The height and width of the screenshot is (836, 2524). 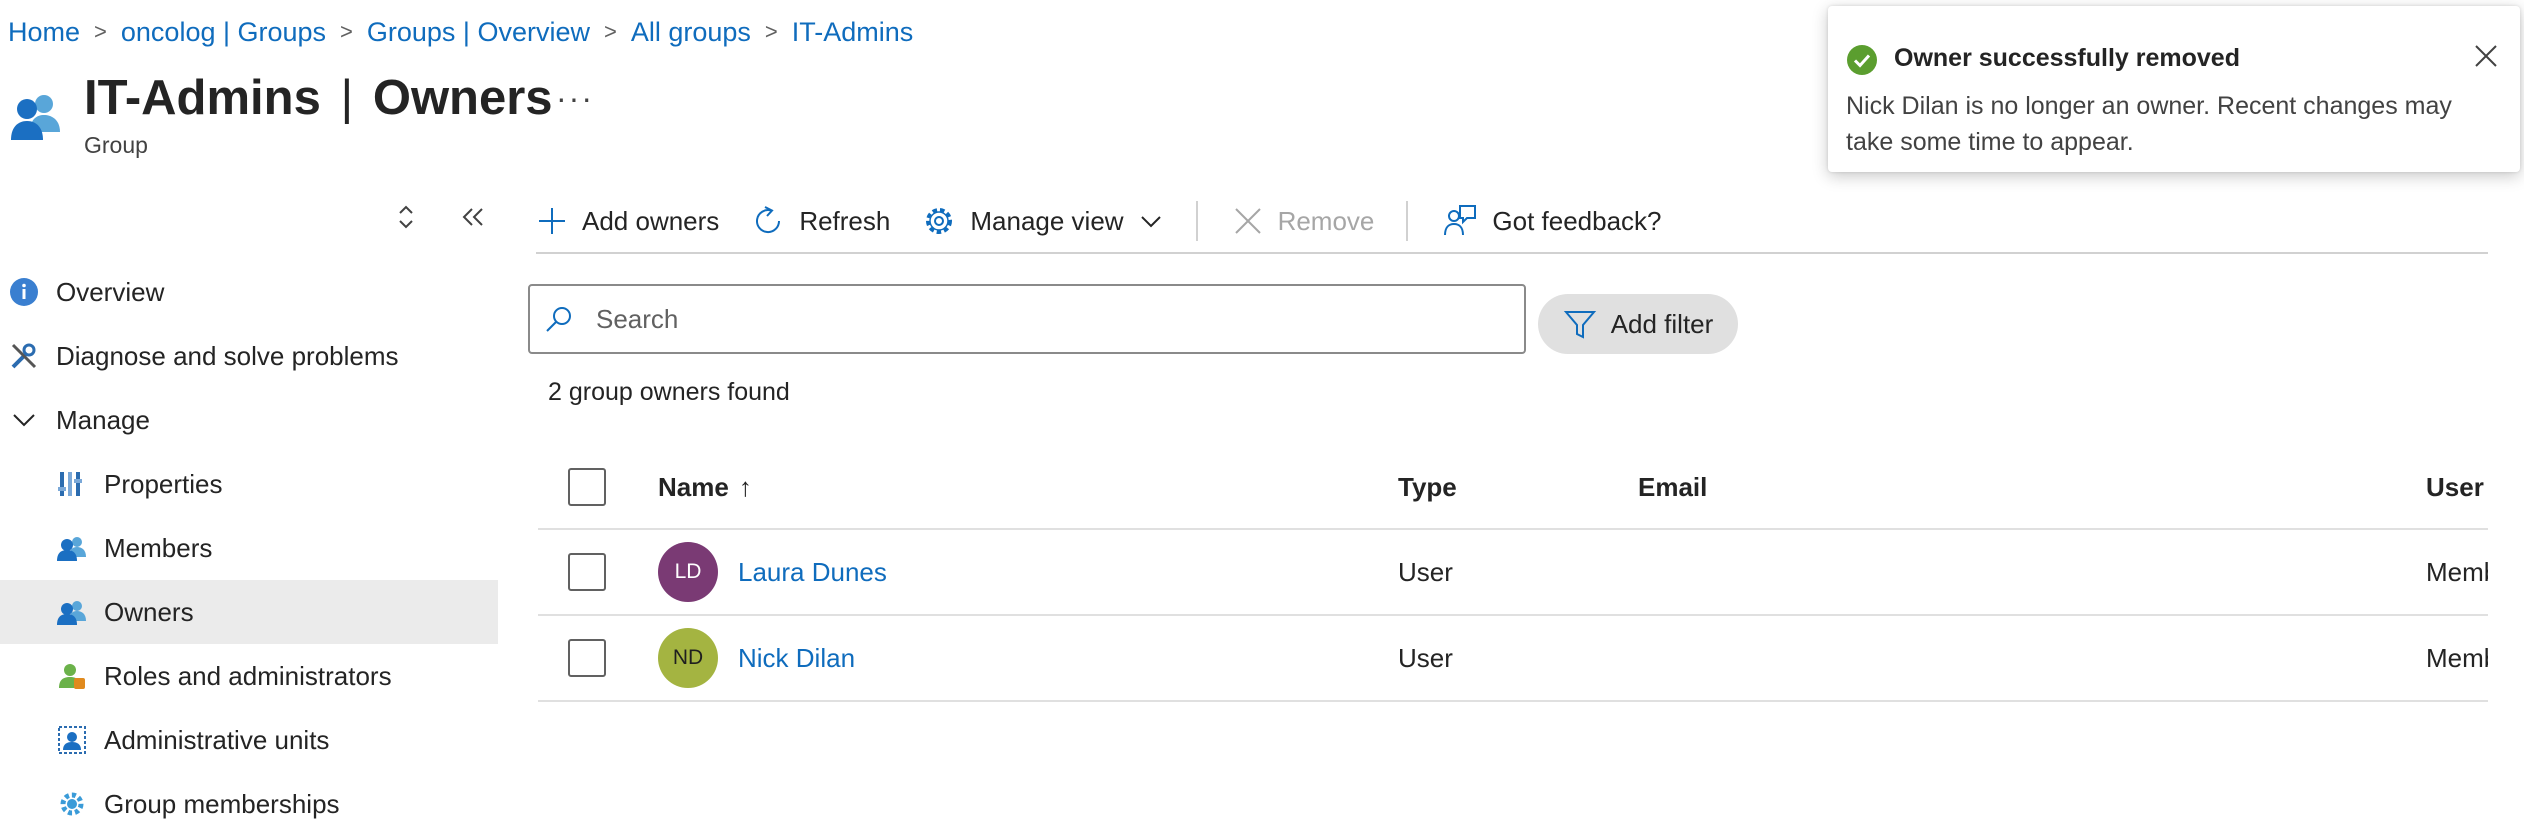 I want to click on name-cell: LD Laura Dunes, so click(x=772, y=572).